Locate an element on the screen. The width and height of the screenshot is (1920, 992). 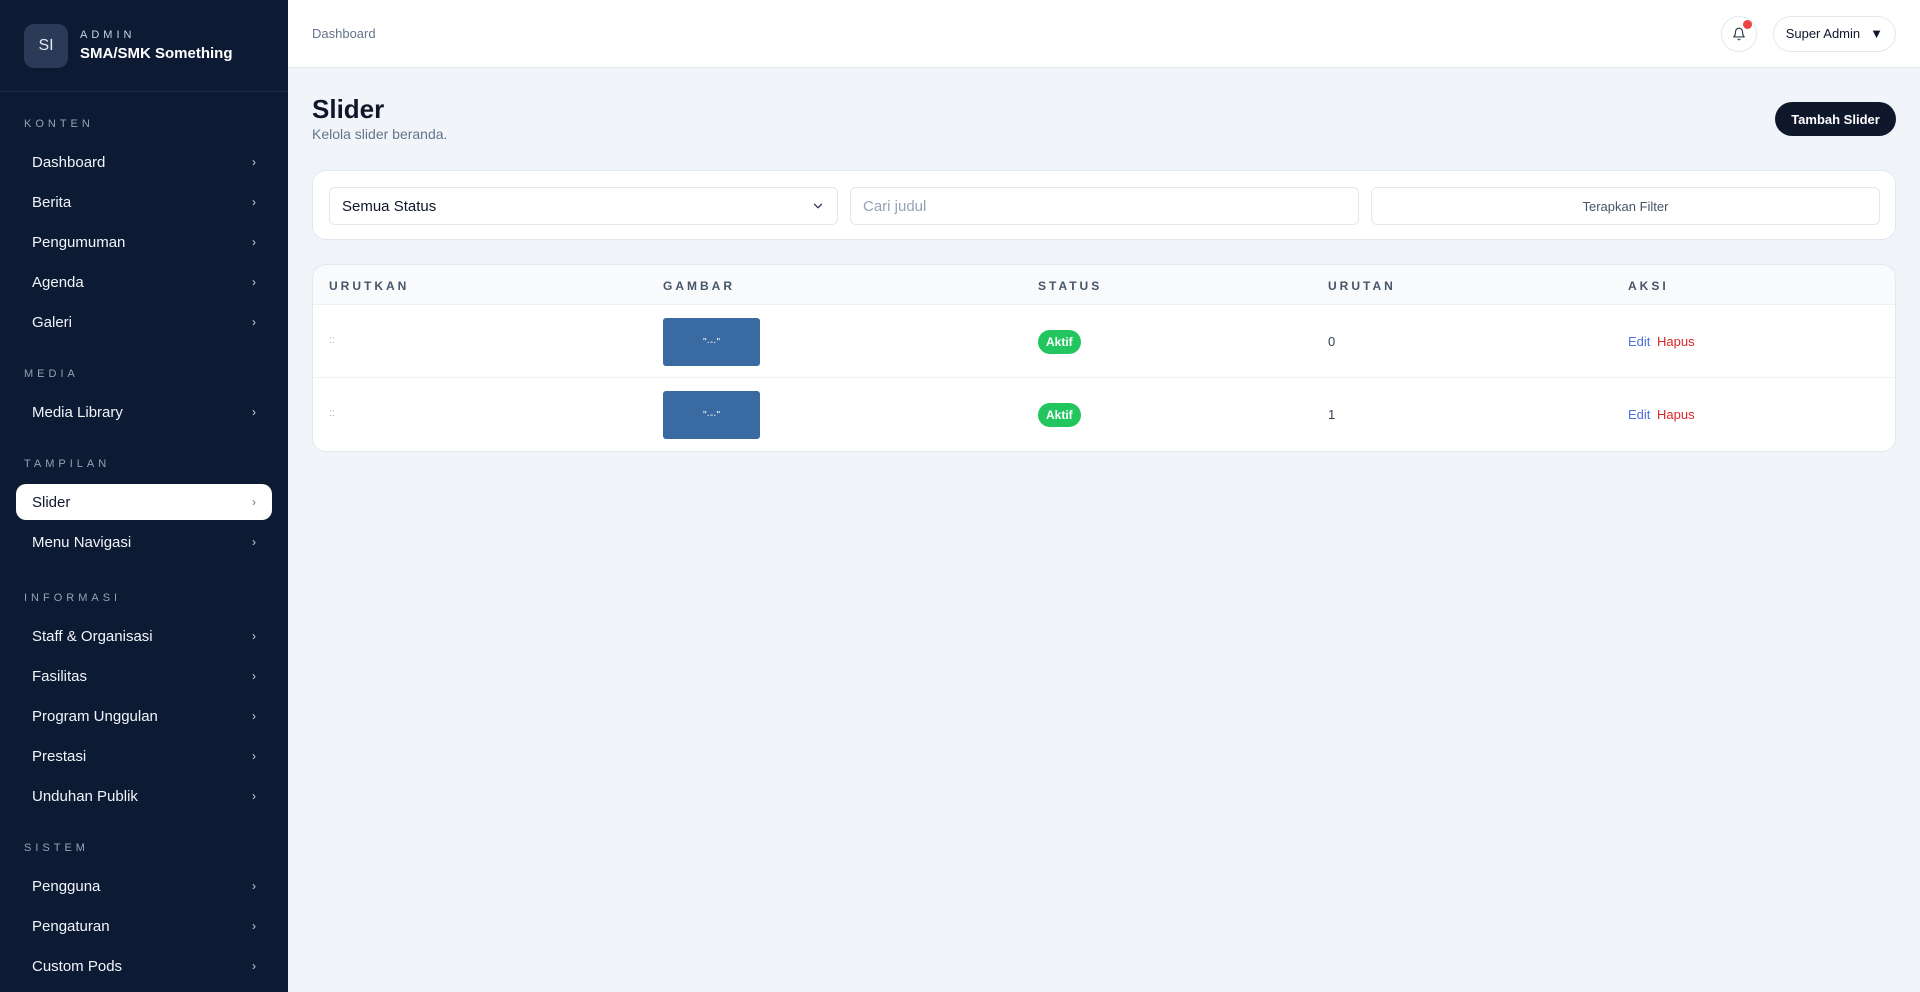
sidebar-item-label: Pengguna is located at coordinates (66, 886).